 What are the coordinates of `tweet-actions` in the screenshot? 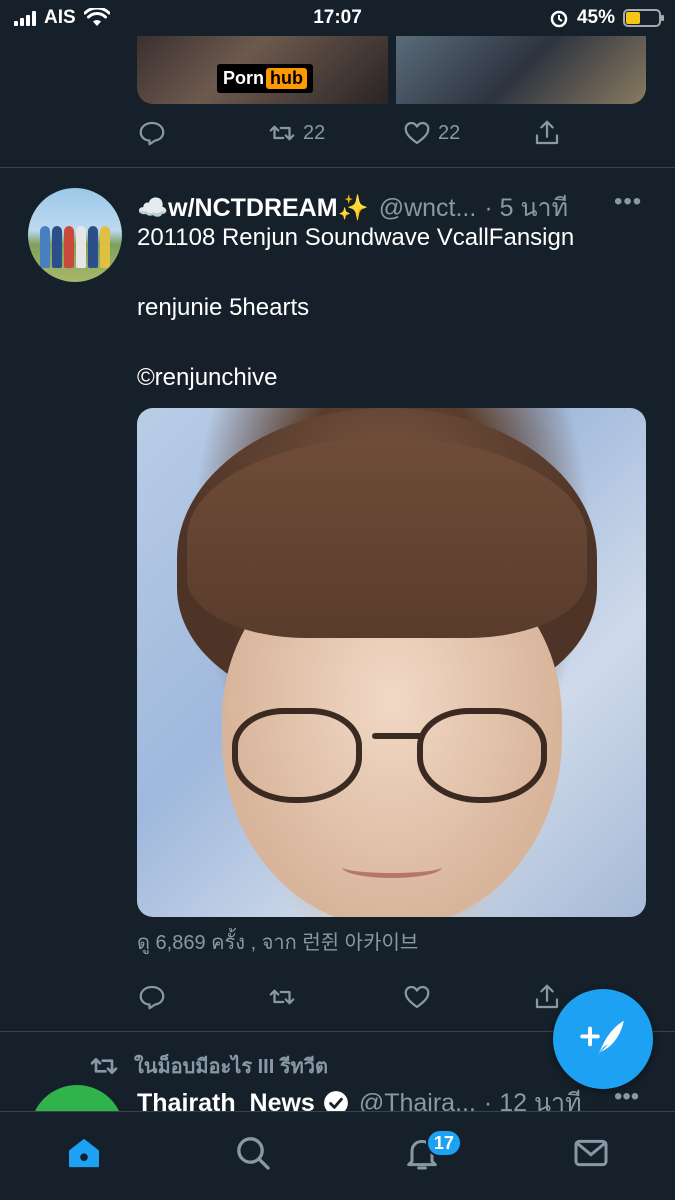 It's located at (357, 997).